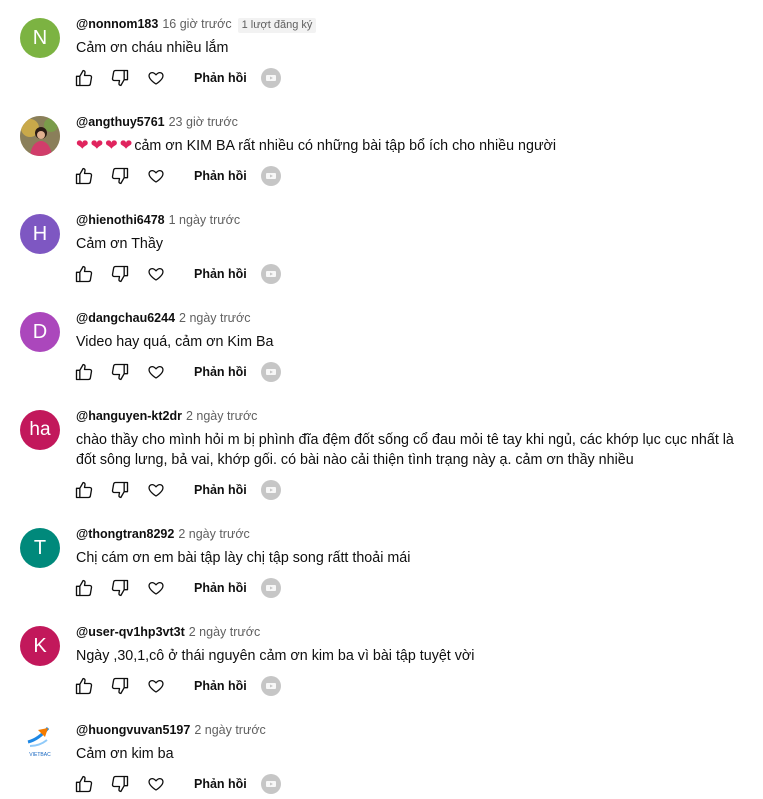  What do you see at coordinates (119, 244) in the screenshot?
I see `comment-body: Cảm ơn Thầy` at bounding box center [119, 244].